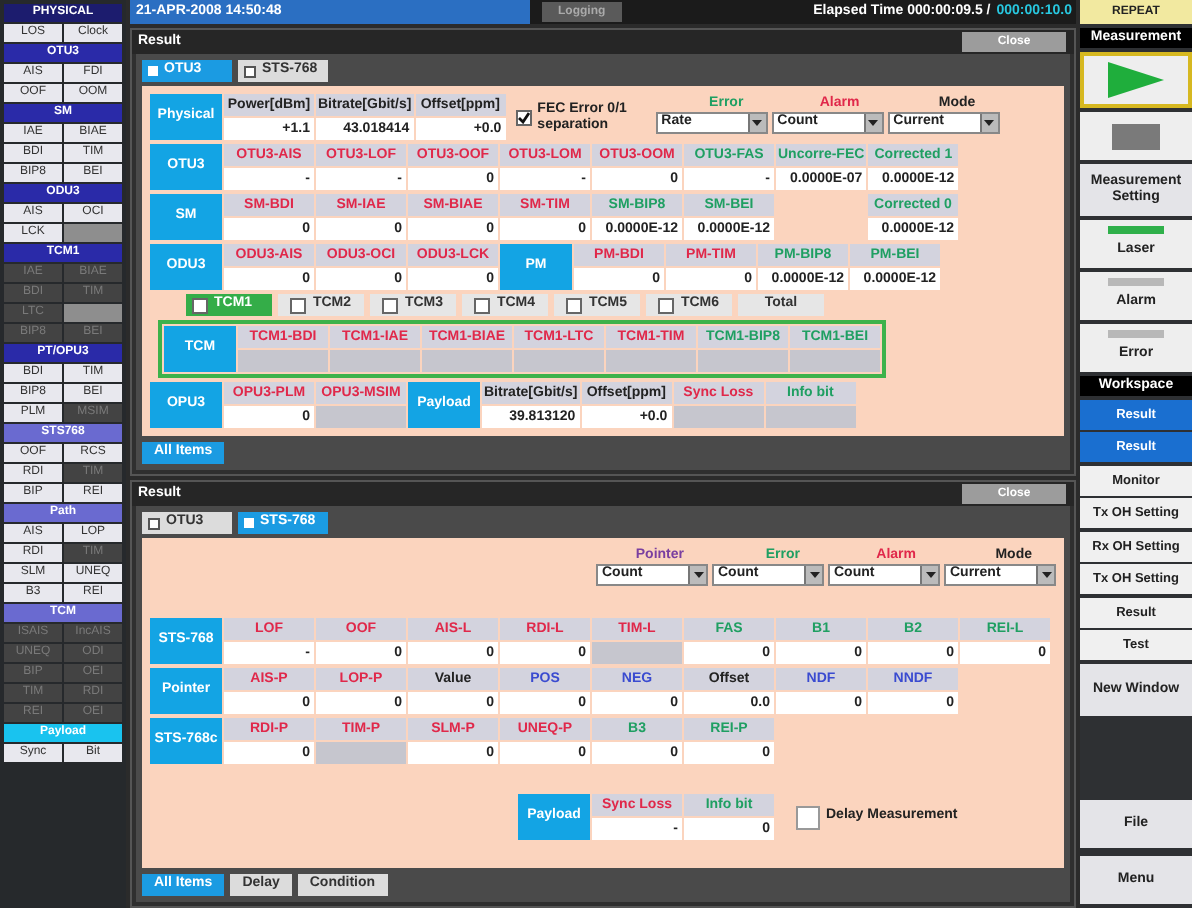 The width and height of the screenshot is (1192, 908). I want to click on stop-icon, so click(1136, 136).